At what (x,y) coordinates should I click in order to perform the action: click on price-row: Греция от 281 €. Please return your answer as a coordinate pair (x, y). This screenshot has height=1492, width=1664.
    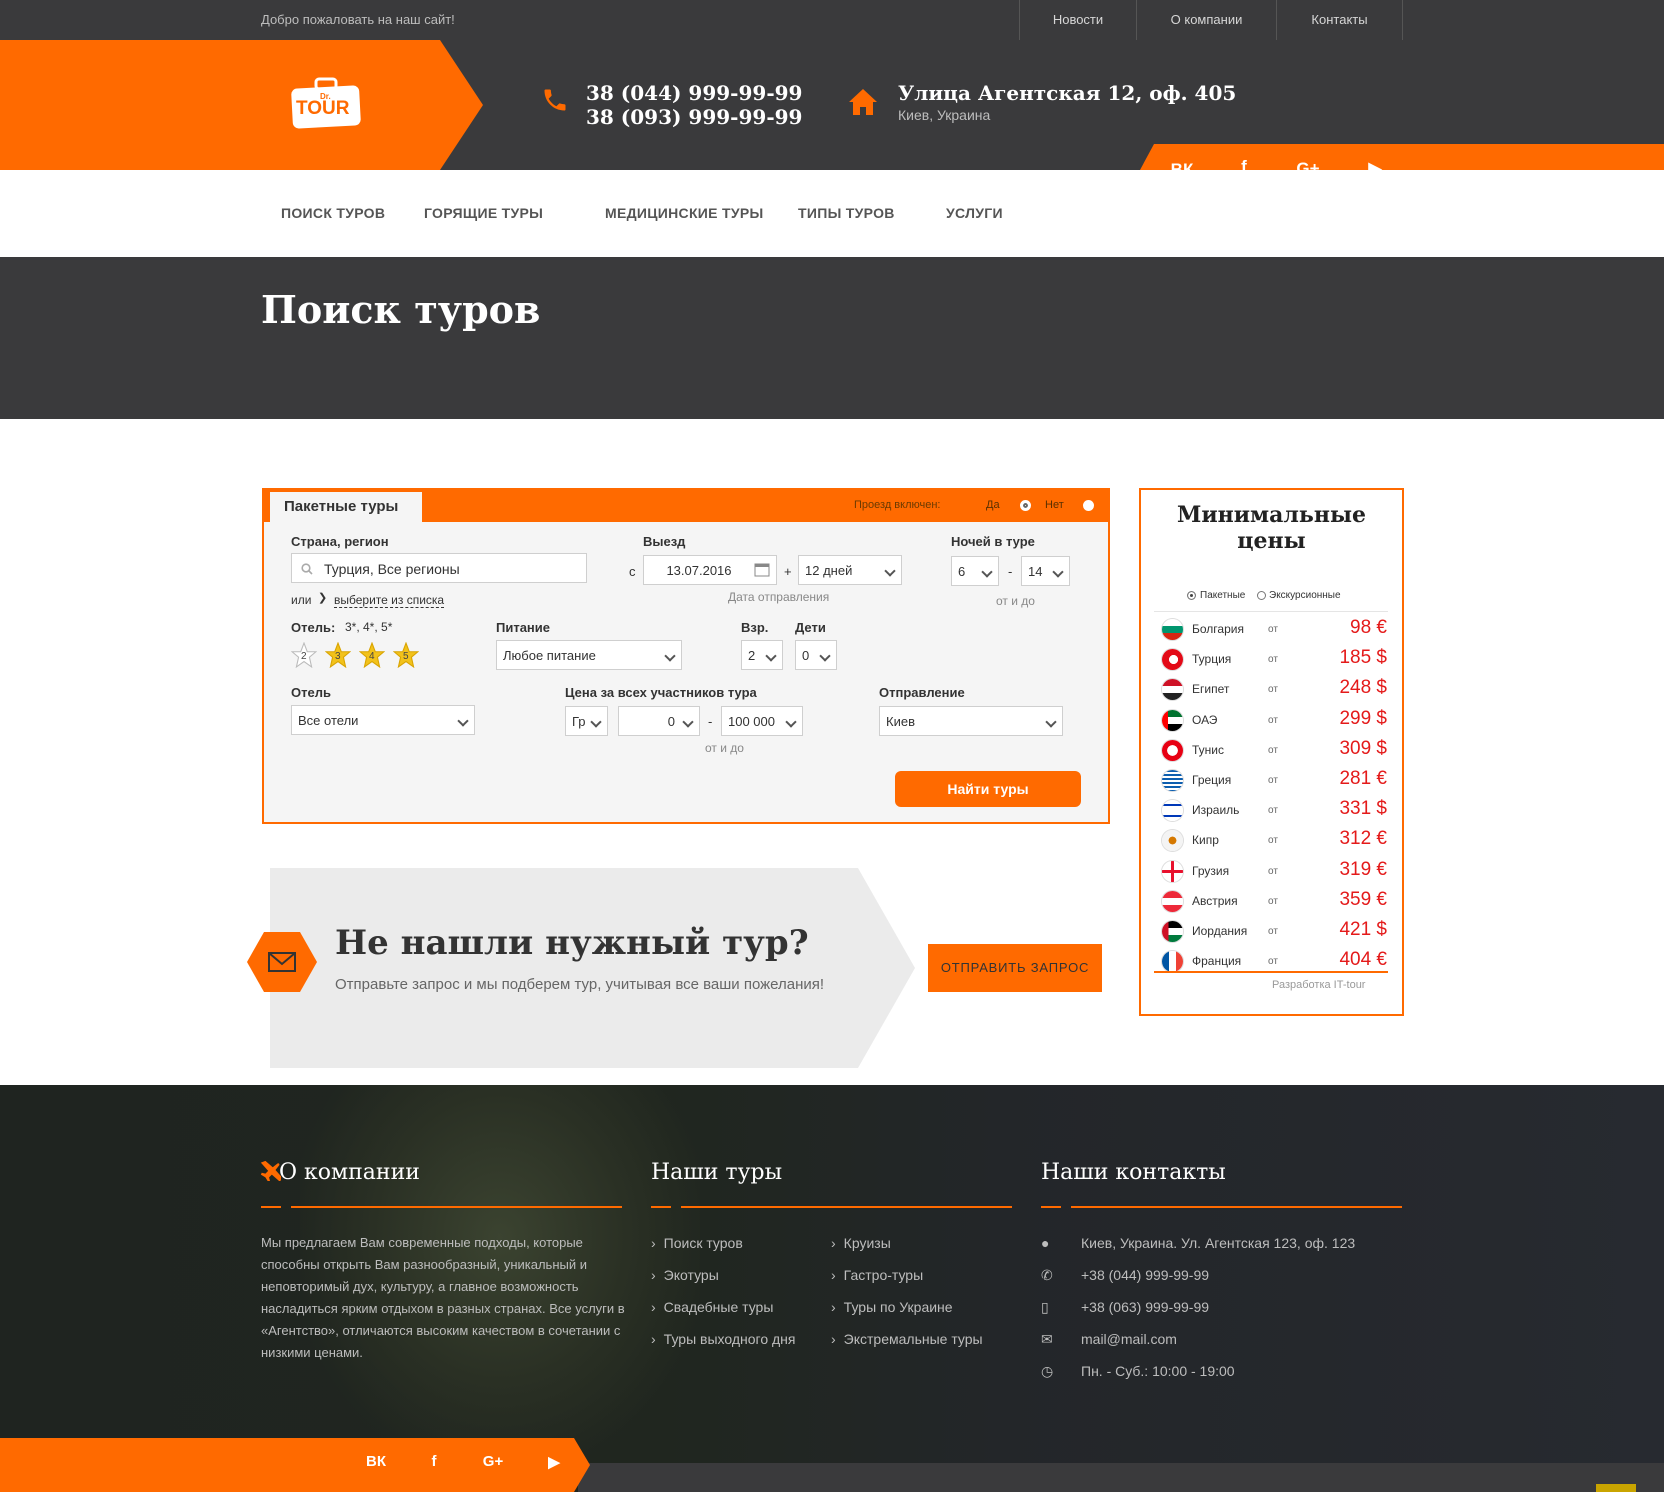
    Looking at the image, I should click on (1274, 781).